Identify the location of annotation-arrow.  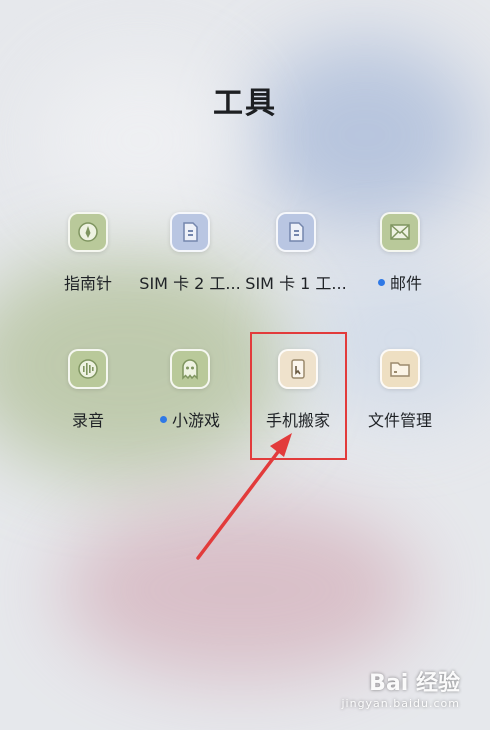
(244, 496).